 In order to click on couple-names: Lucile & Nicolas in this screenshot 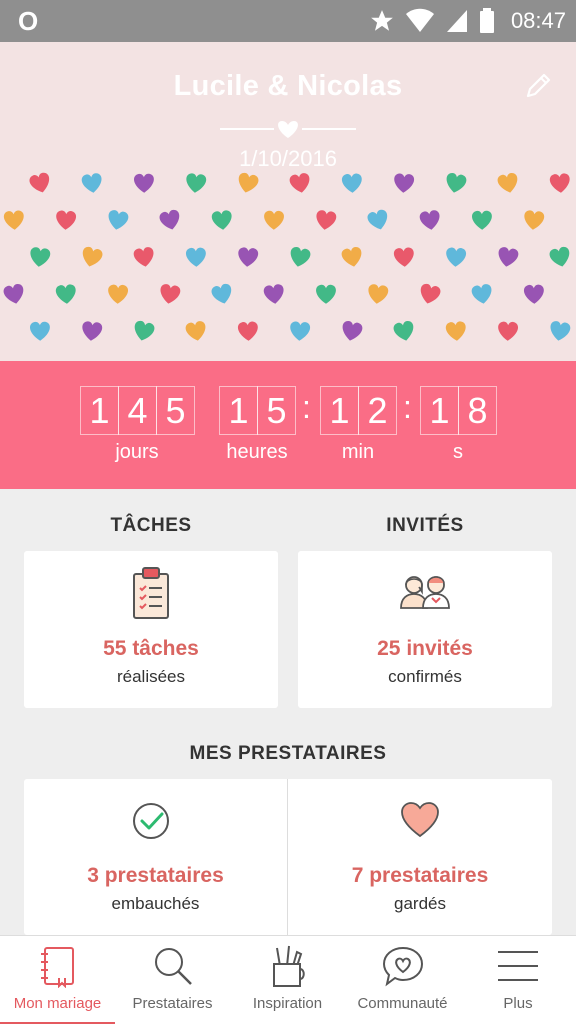, I will do `click(288, 86)`.